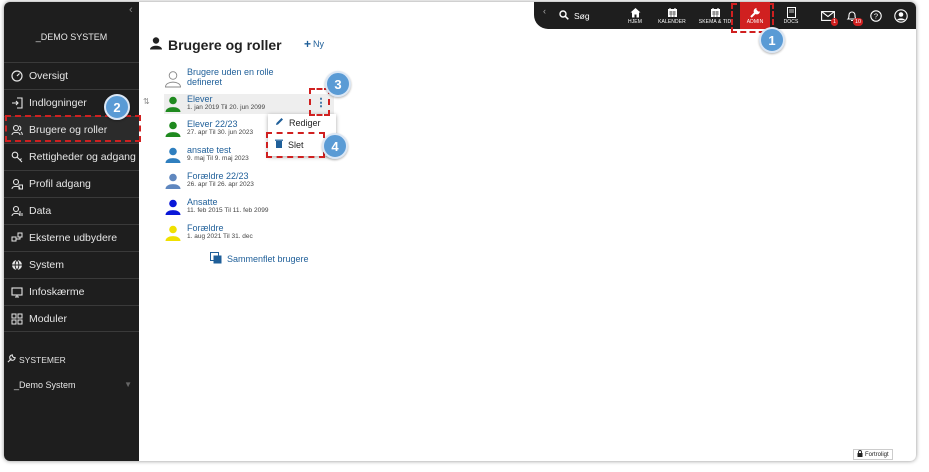 The width and height of the screenshot is (929, 472). I want to click on user-outline-icon, so click(173, 79).